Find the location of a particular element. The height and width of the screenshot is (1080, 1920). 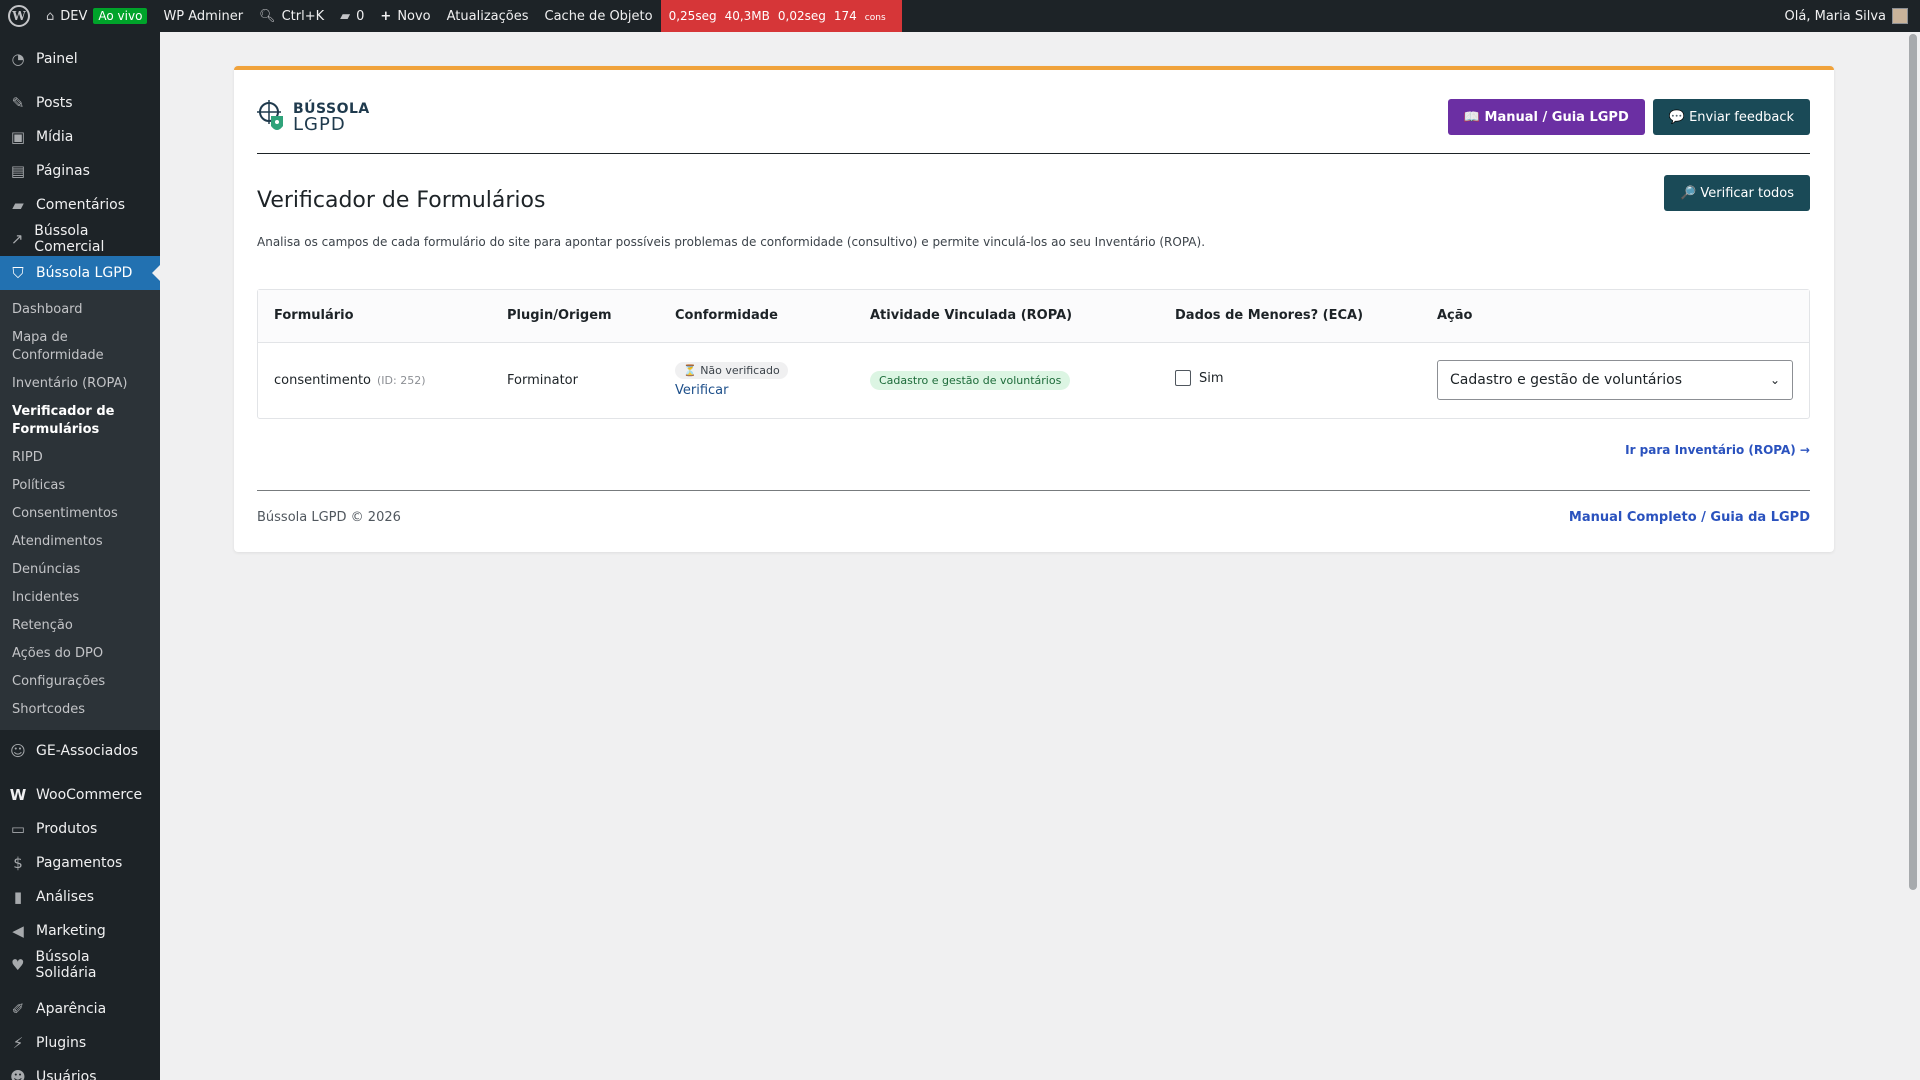

megaphone-icon: ◀ is located at coordinates (18, 931).